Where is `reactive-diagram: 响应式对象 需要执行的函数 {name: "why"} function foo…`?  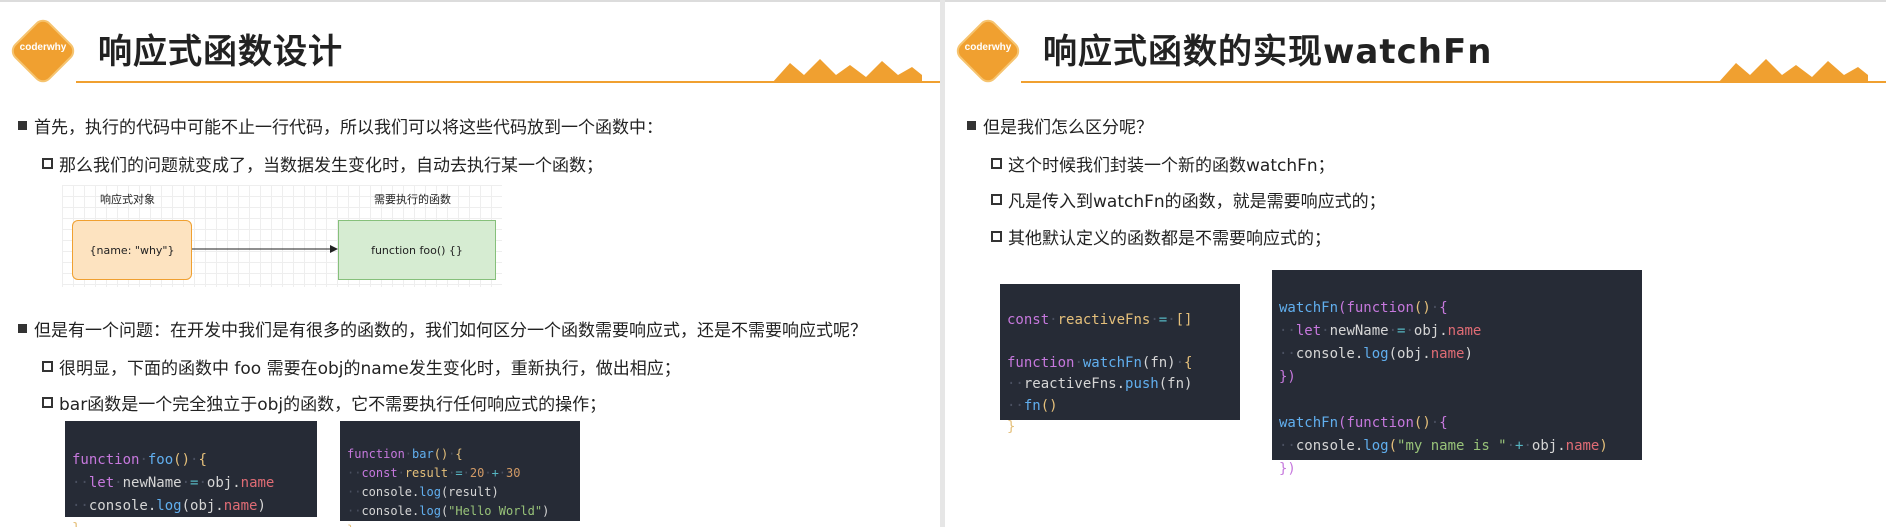 reactive-diagram: 响应式对象 需要执行的函数 {name: "why"} function foo… is located at coordinates (282, 236).